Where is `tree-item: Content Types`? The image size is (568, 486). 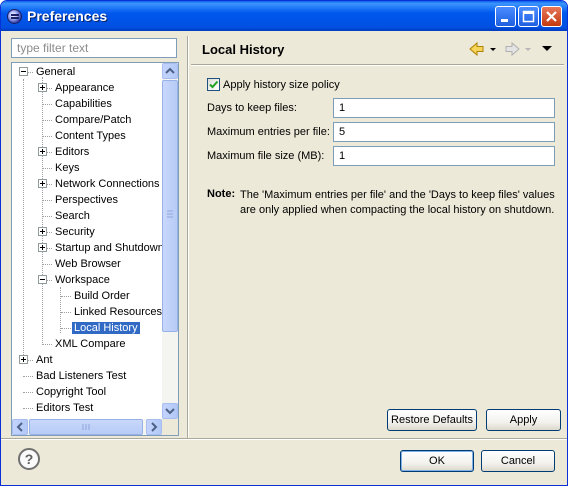 tree-item: Content Types is located at coordinates (90, 136).